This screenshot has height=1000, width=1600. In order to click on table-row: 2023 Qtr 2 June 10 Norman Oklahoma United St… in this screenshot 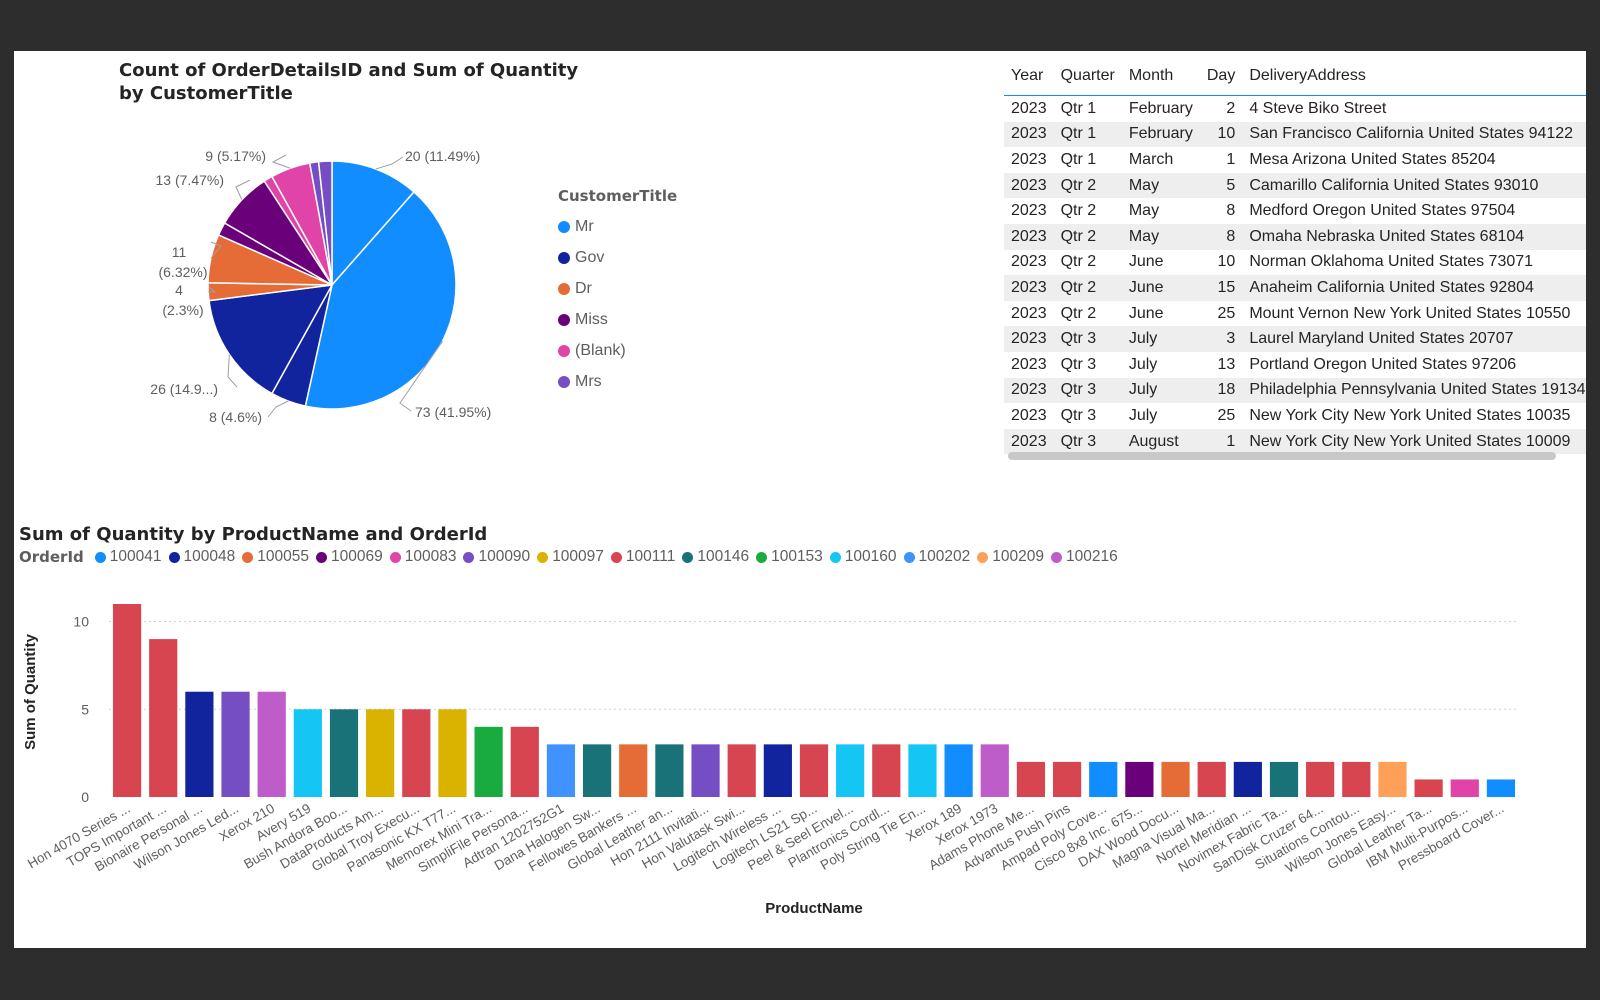, I will do `click(1295, 263)`.